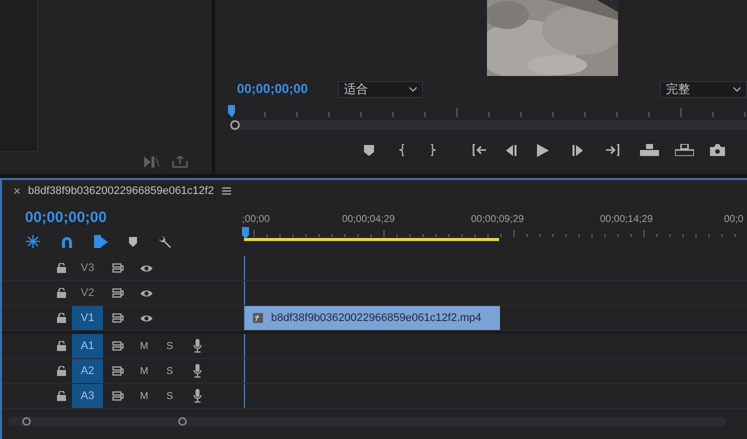 The width and height of the screenshot is (747, 439). Describe the element at coordinates (380, 89) in the screenshot. I see `fit-dropdown: 适合` at that location.